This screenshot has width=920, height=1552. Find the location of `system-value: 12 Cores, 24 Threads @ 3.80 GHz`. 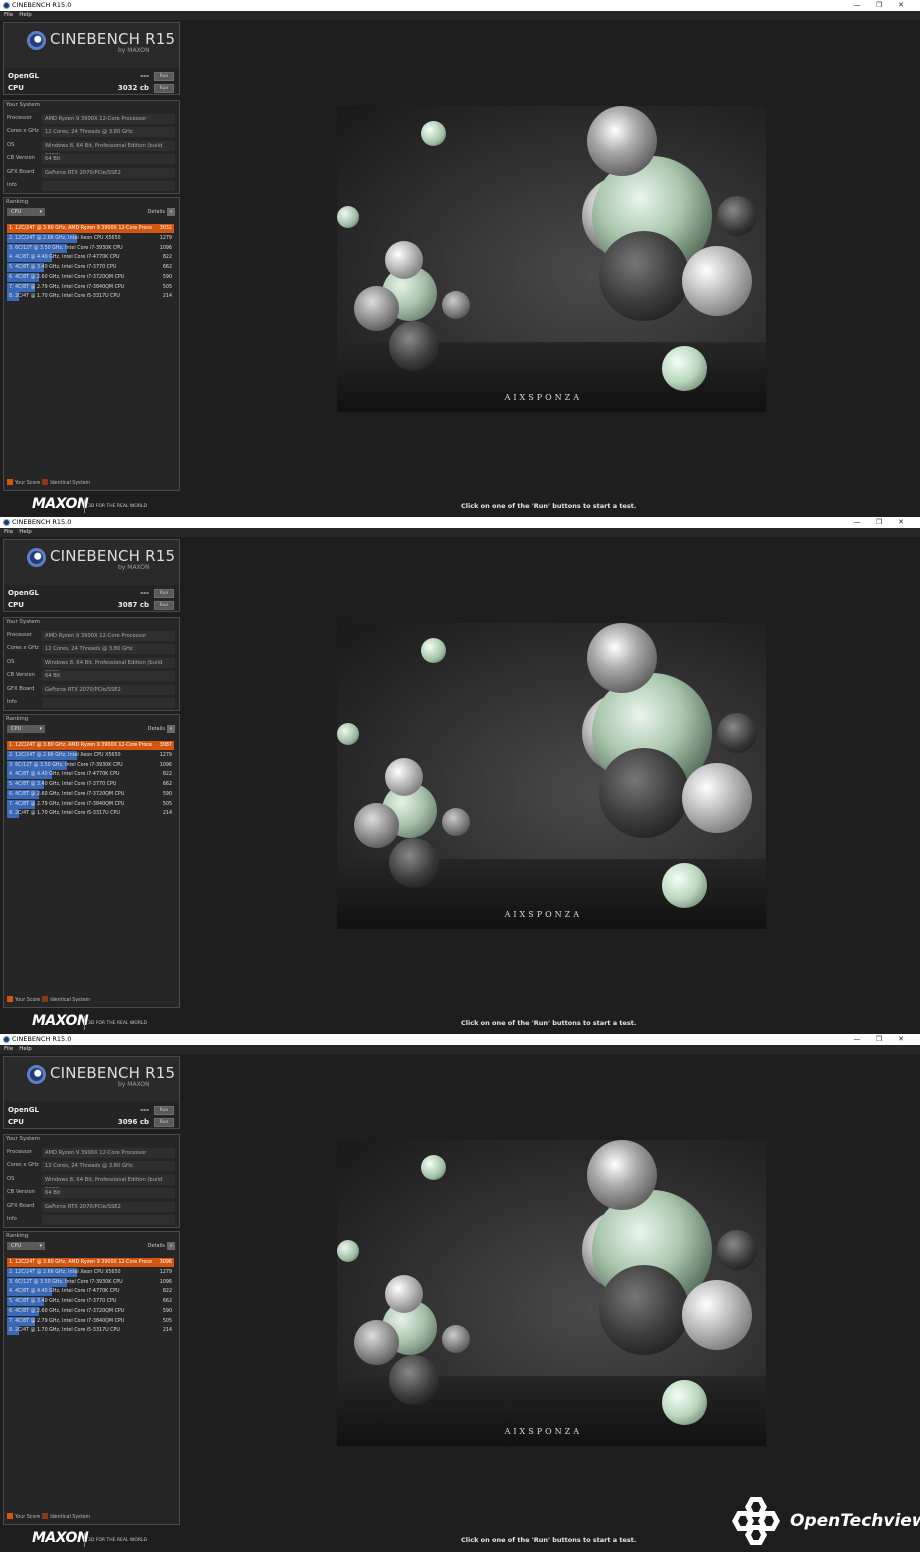

system-value: 12 Cores, 24 Threads @ 3.80 GHz is located at coordinates (108, 1166).